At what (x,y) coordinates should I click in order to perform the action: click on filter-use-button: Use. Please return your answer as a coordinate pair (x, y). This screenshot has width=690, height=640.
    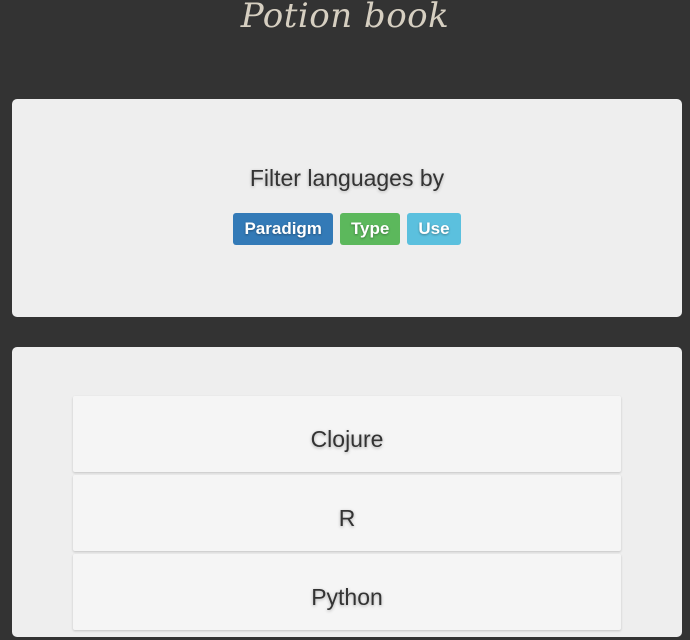
    Looking at the image, I should click on (434, 229).